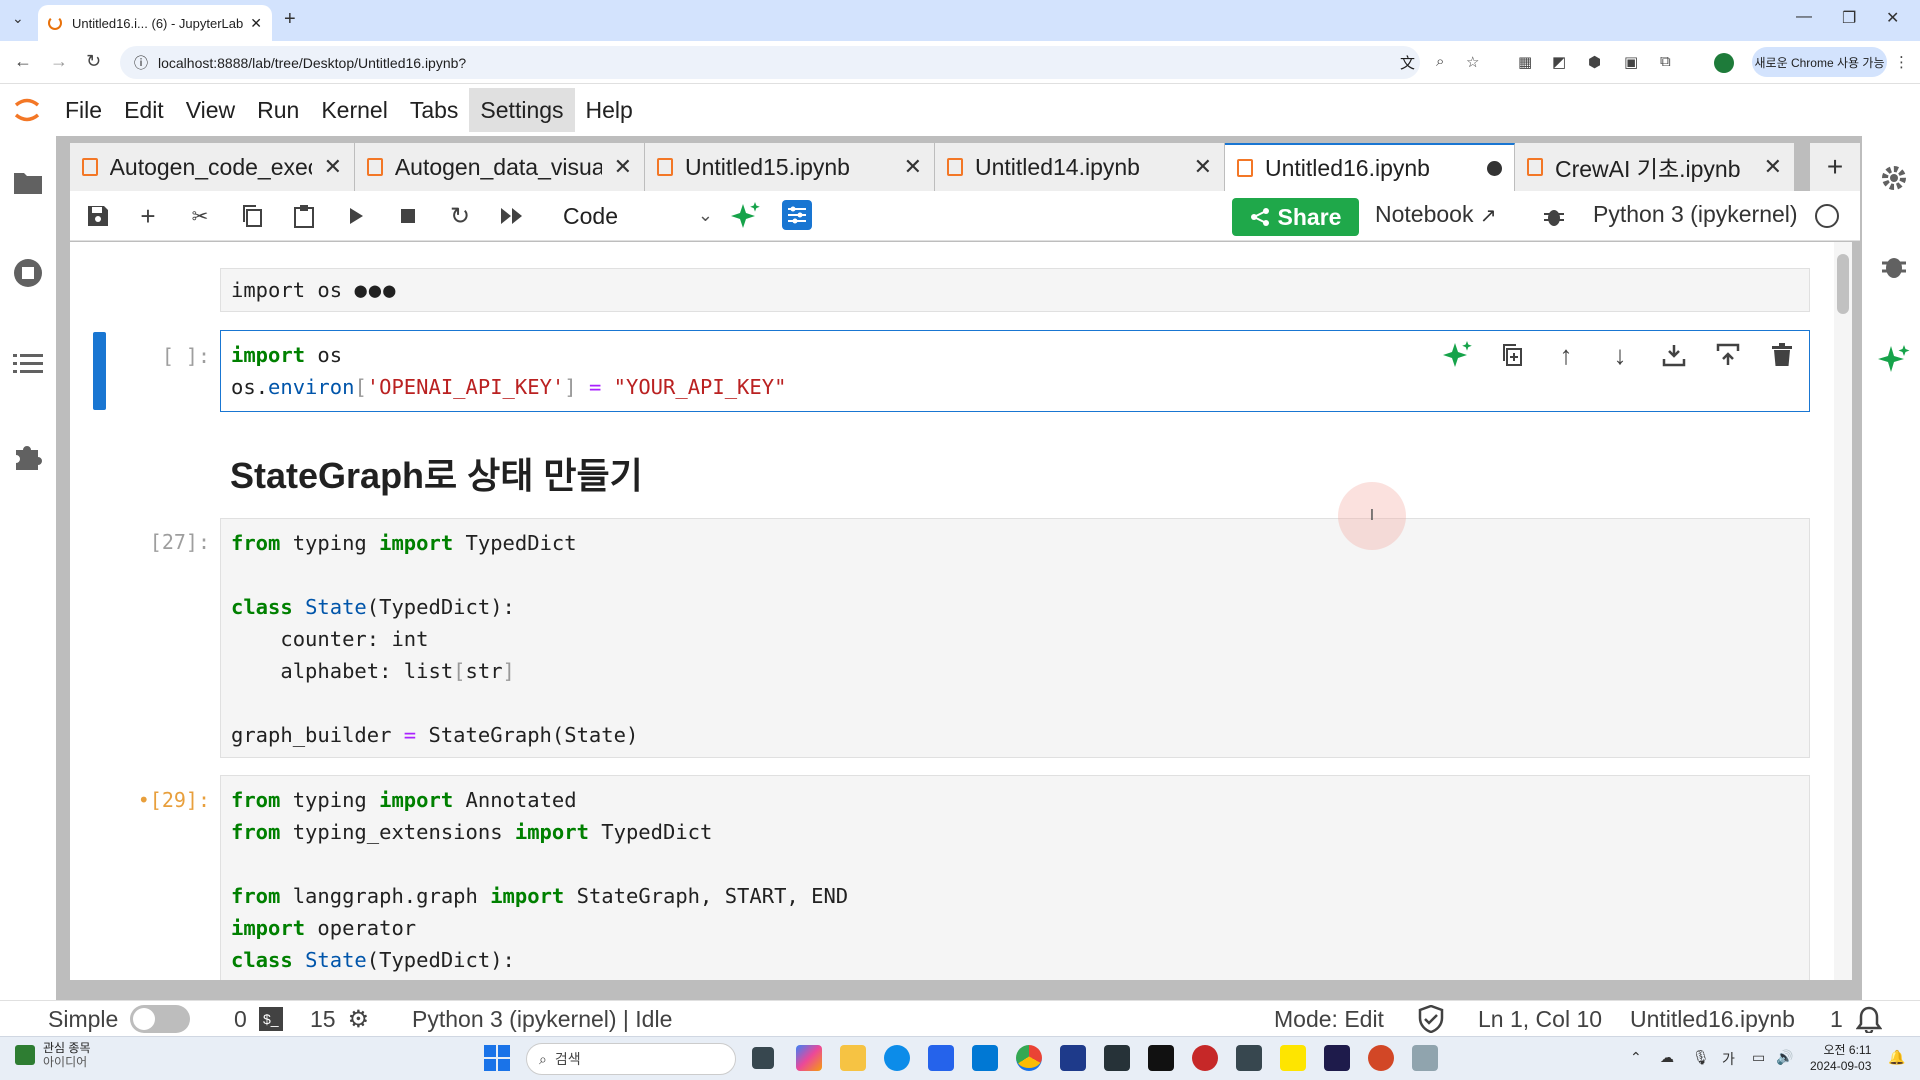 The height and width of the screenshot is (1080, 1920). I want to click on debugger-toggle-icon, so click(1554, 216).